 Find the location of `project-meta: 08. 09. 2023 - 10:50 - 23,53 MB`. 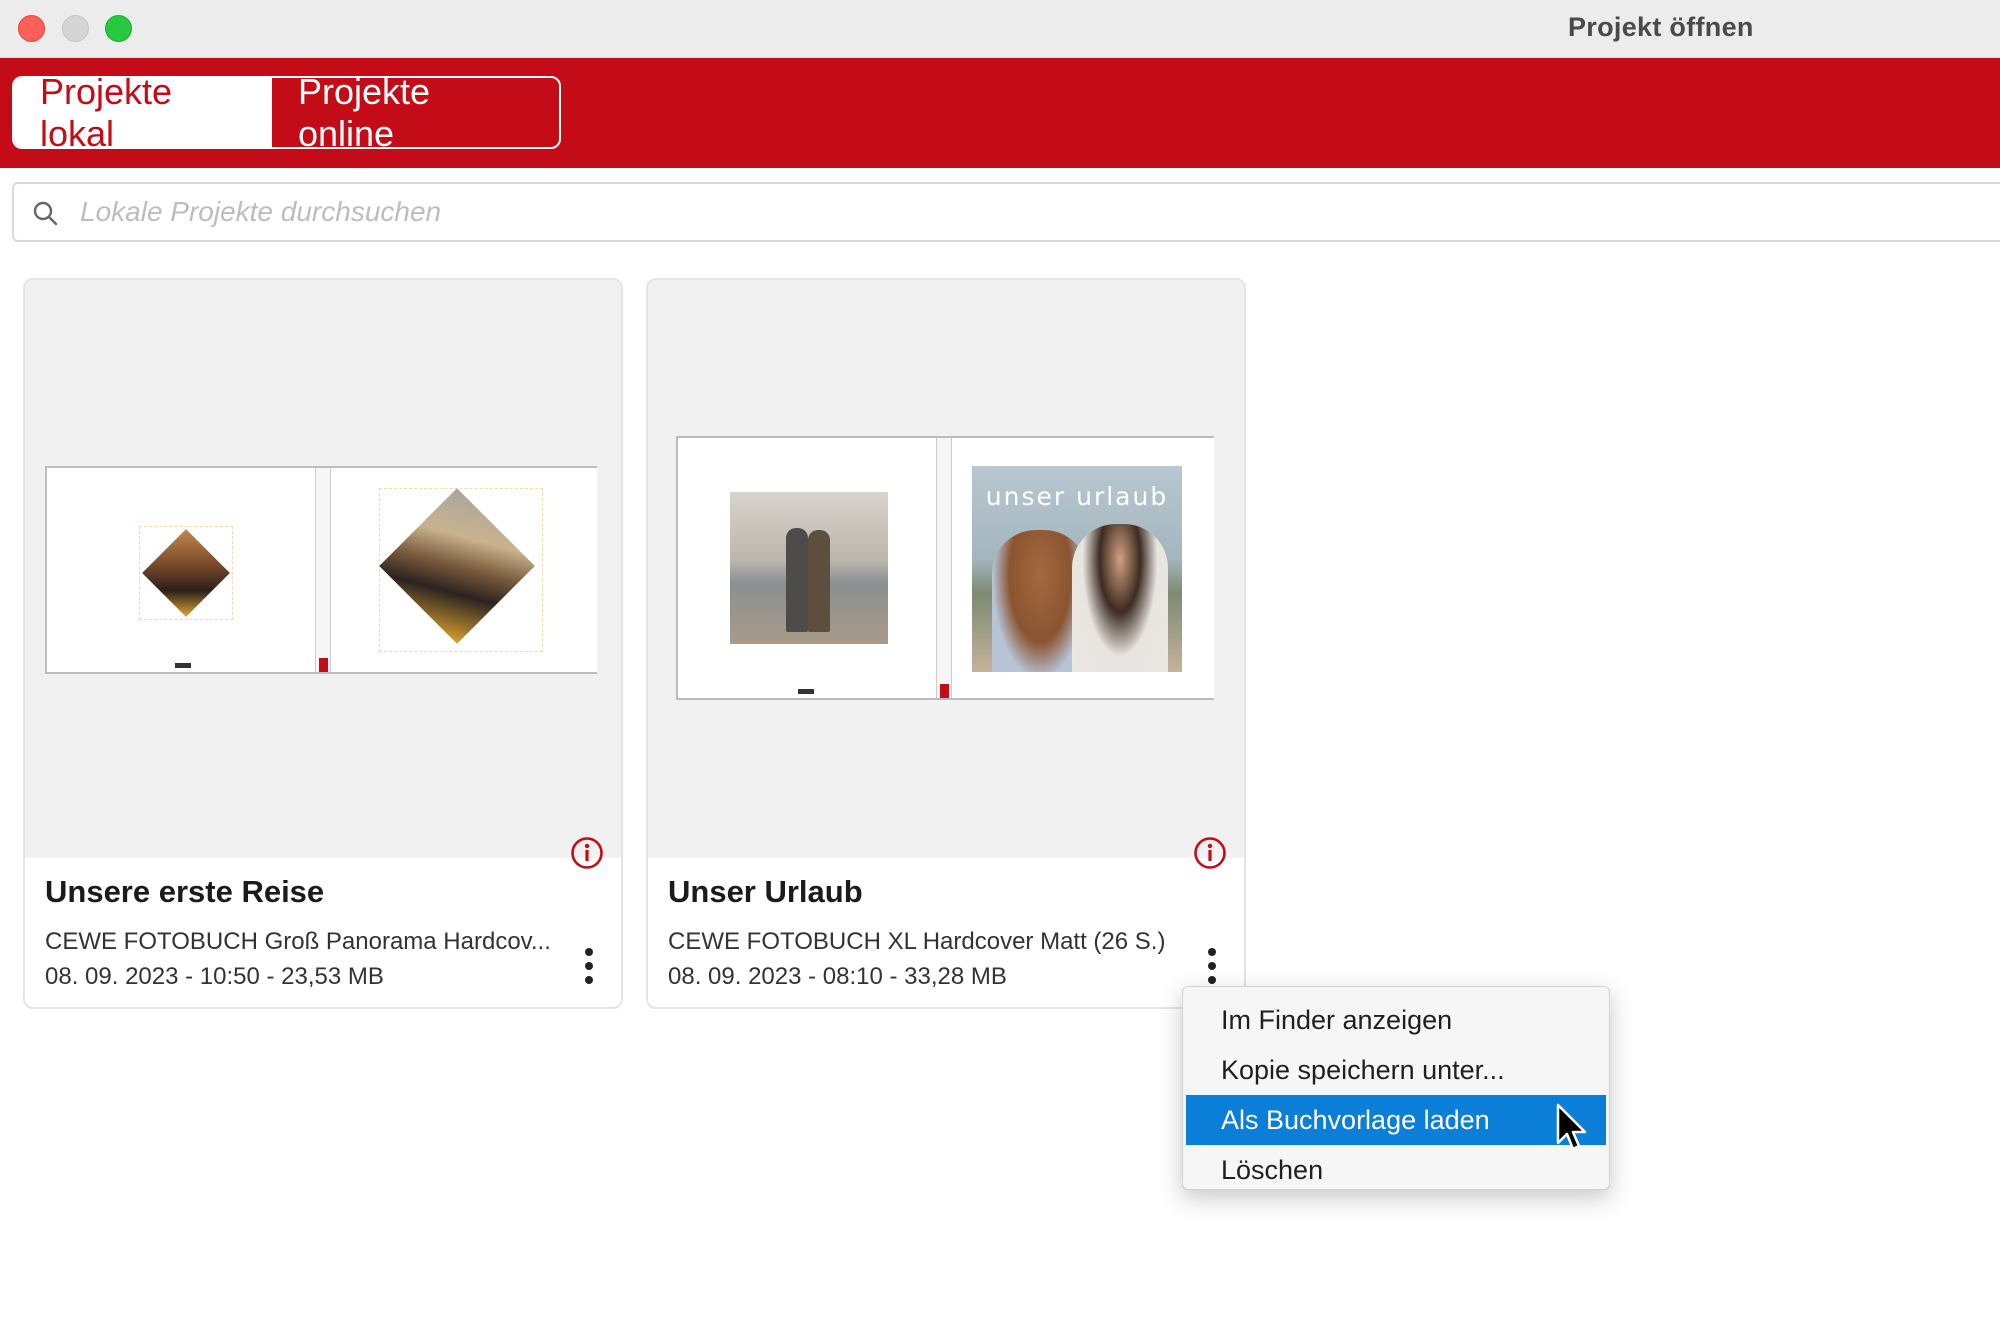

project-meta: 08. 09. 2023 - 10:50 - 23,53 MB is located at coordinates (214, 976).